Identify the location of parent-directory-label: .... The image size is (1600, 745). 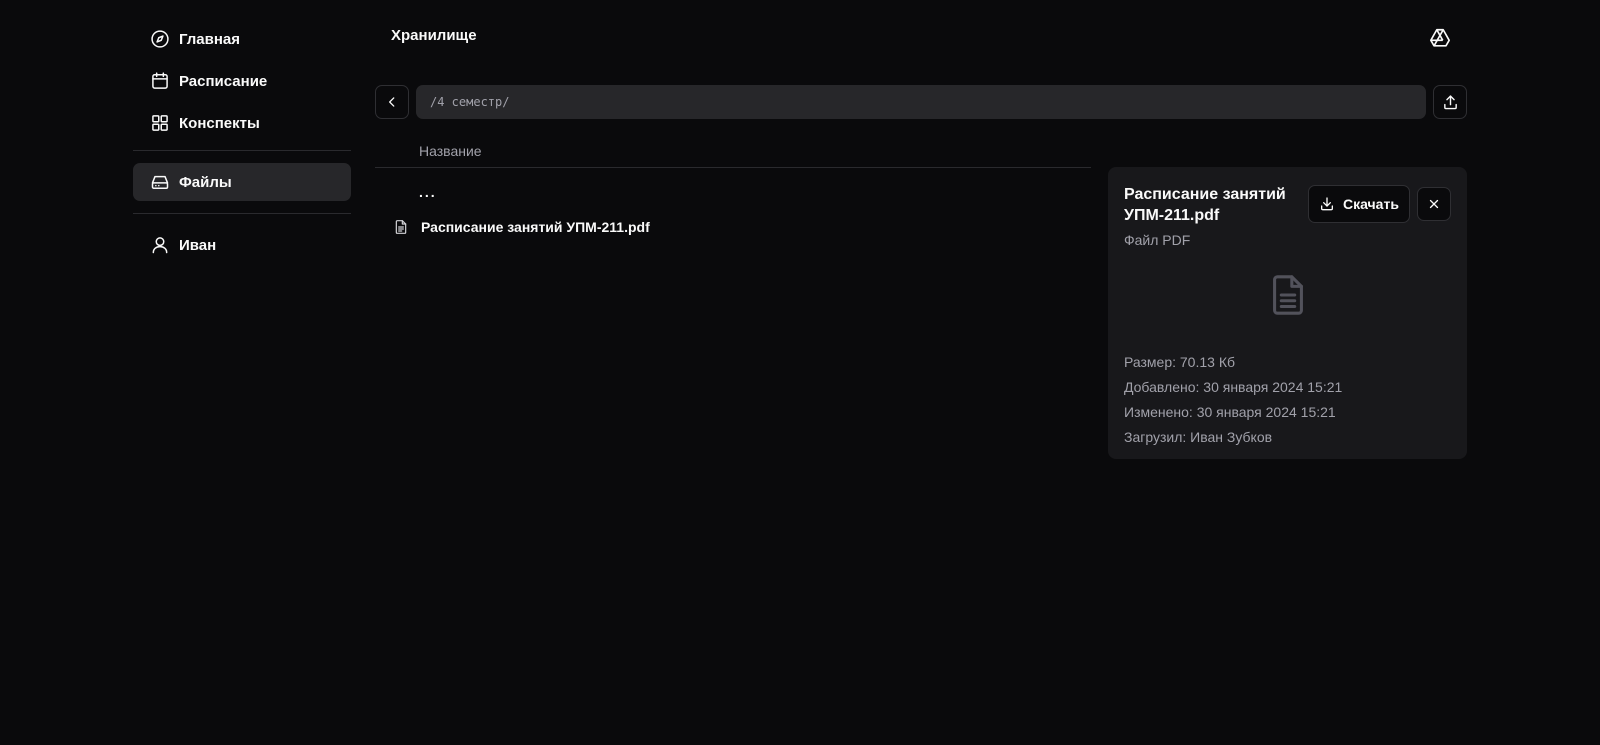
(428, 191).